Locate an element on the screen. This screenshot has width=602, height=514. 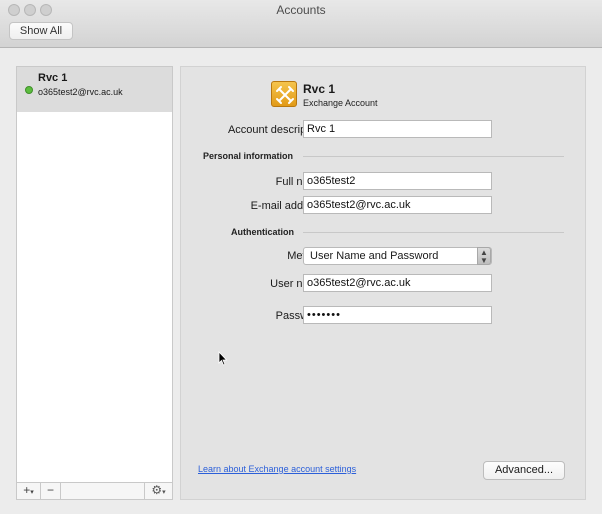
mouse-pointer-icon is located at coordinates (223, 359).